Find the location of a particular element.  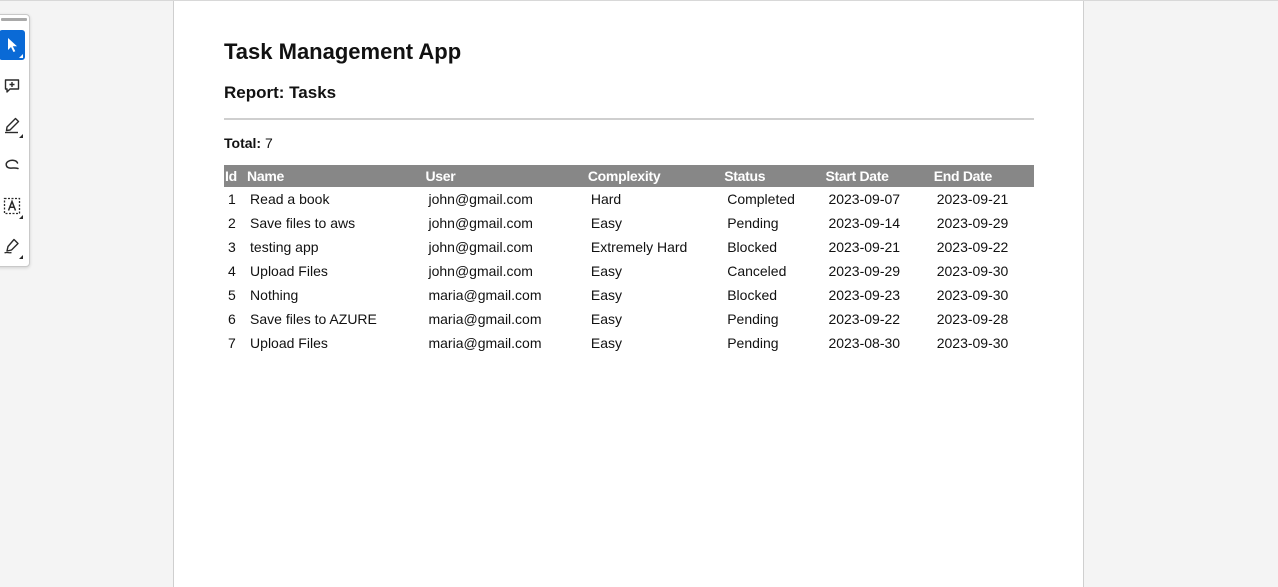

toolbar-drag-handle is located at coordinates (14, 19).